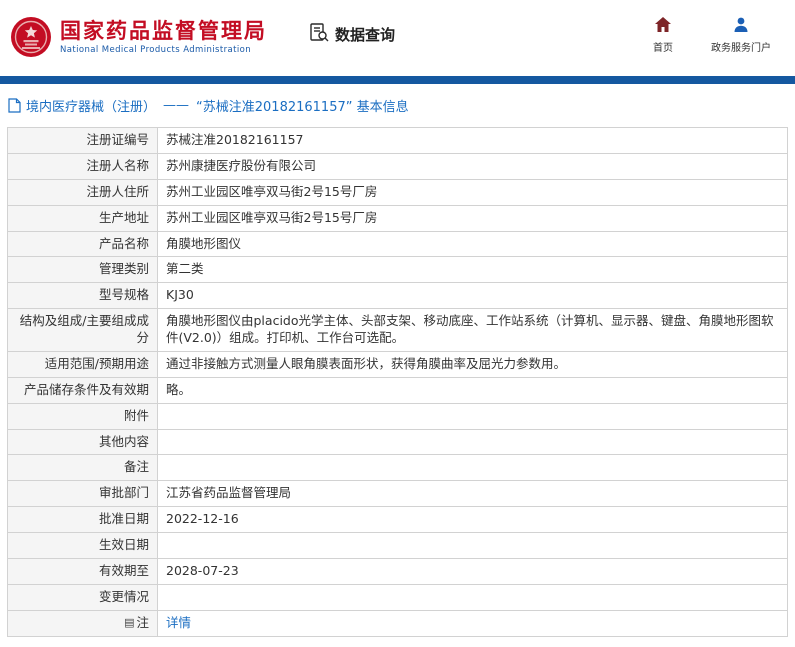 The height and width of the screenshot is (647, 795). Describe the element at coordinates (82, 390) in the screenshot. I see `row-label: 产品储存条件及有效期` at that location.